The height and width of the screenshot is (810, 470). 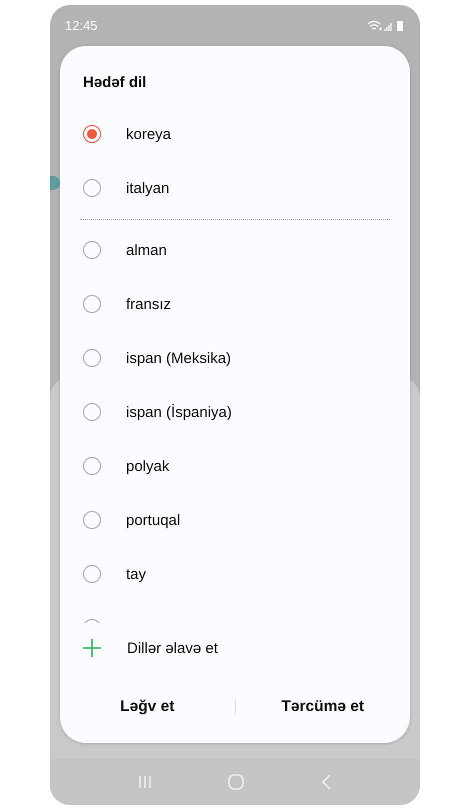 I want to click on language-option: fransız, so click(x=235, y=304).